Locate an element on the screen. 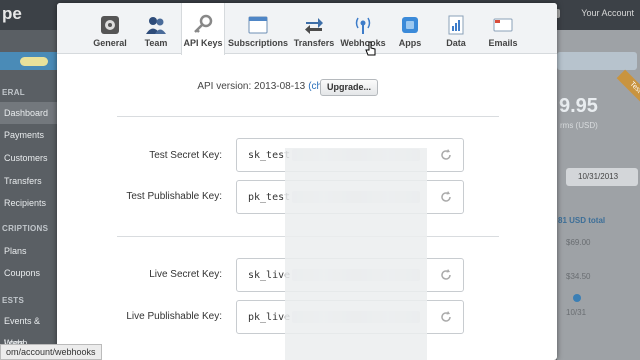 The image size is (640, 360). live-test-toggle is located at coordinates (34, 61).